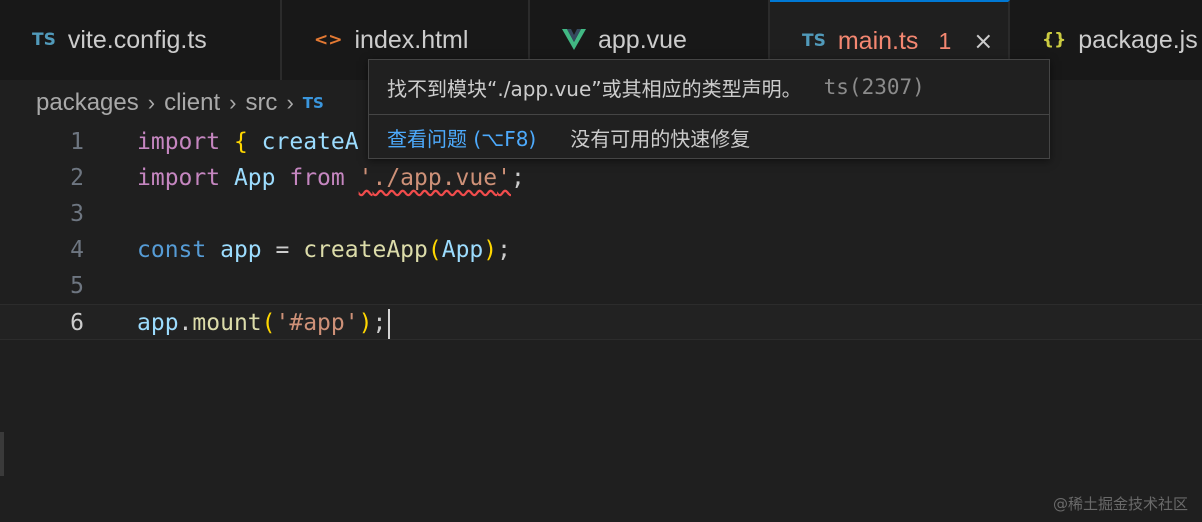 This screenshot has height=522, width=1202. I want to click on no-quick-fix-text: 没有可用的快速修复, so click(660, 138).